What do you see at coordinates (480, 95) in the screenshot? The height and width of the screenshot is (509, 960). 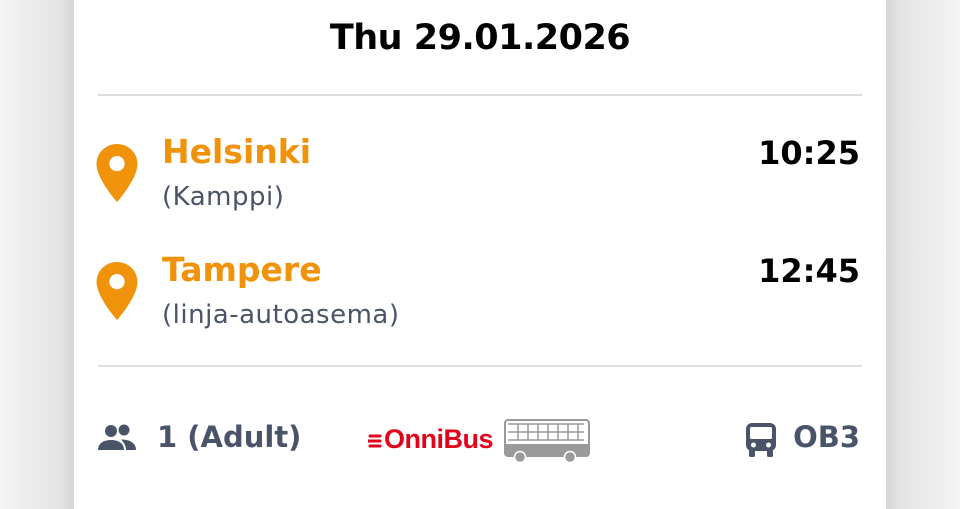 I see `divider-top` at bounding box center [480, 95].